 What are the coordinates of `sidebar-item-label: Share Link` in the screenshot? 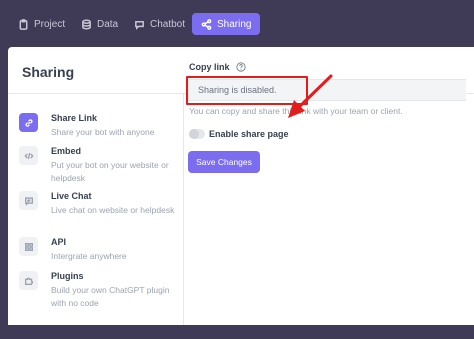 It's located at (74, 118).